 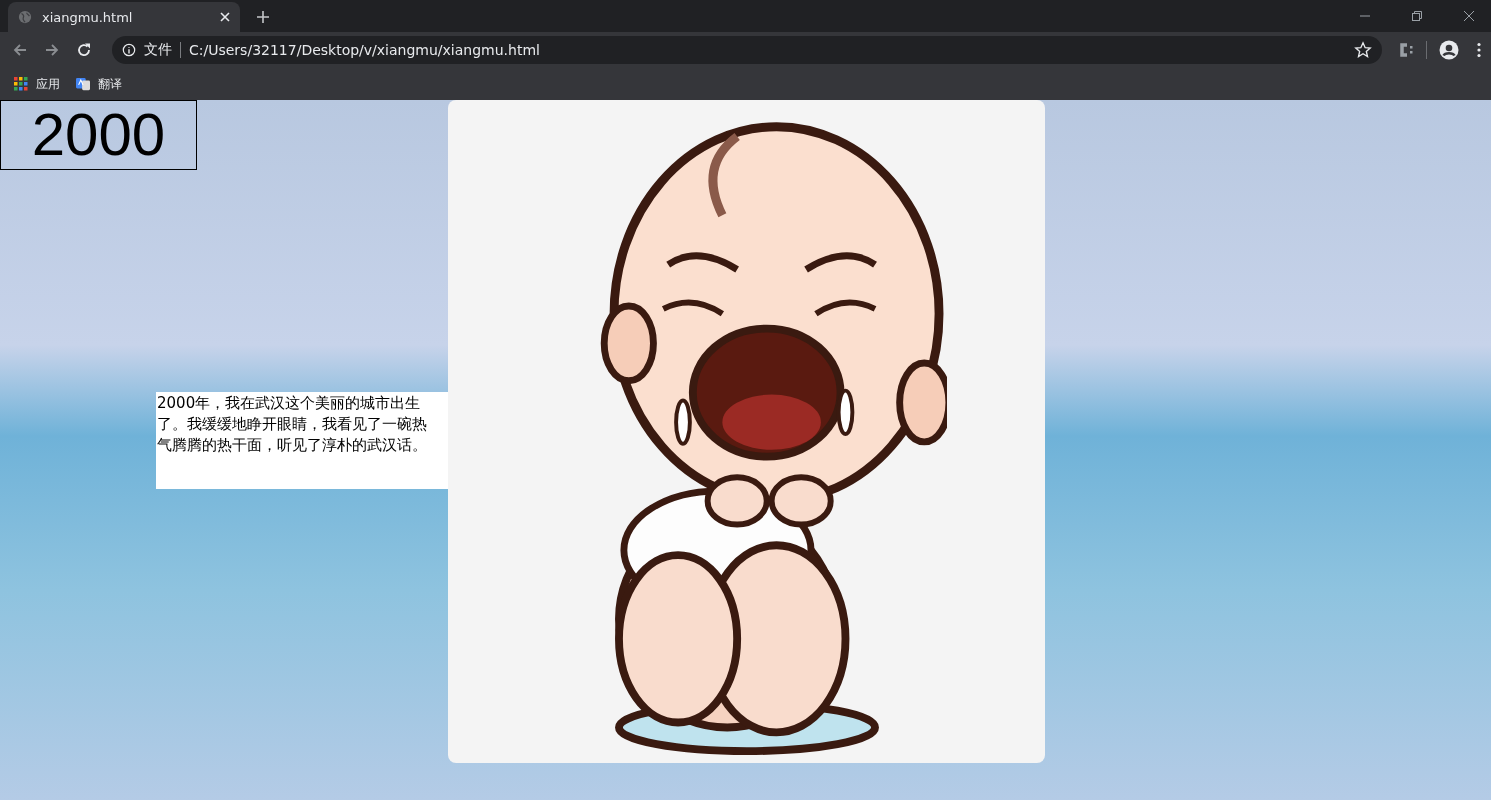 What do you see at coordinates (88, 17) in the screenshot?
I see `tab-title: xiangmu.html` at bounding box center [88, 17].